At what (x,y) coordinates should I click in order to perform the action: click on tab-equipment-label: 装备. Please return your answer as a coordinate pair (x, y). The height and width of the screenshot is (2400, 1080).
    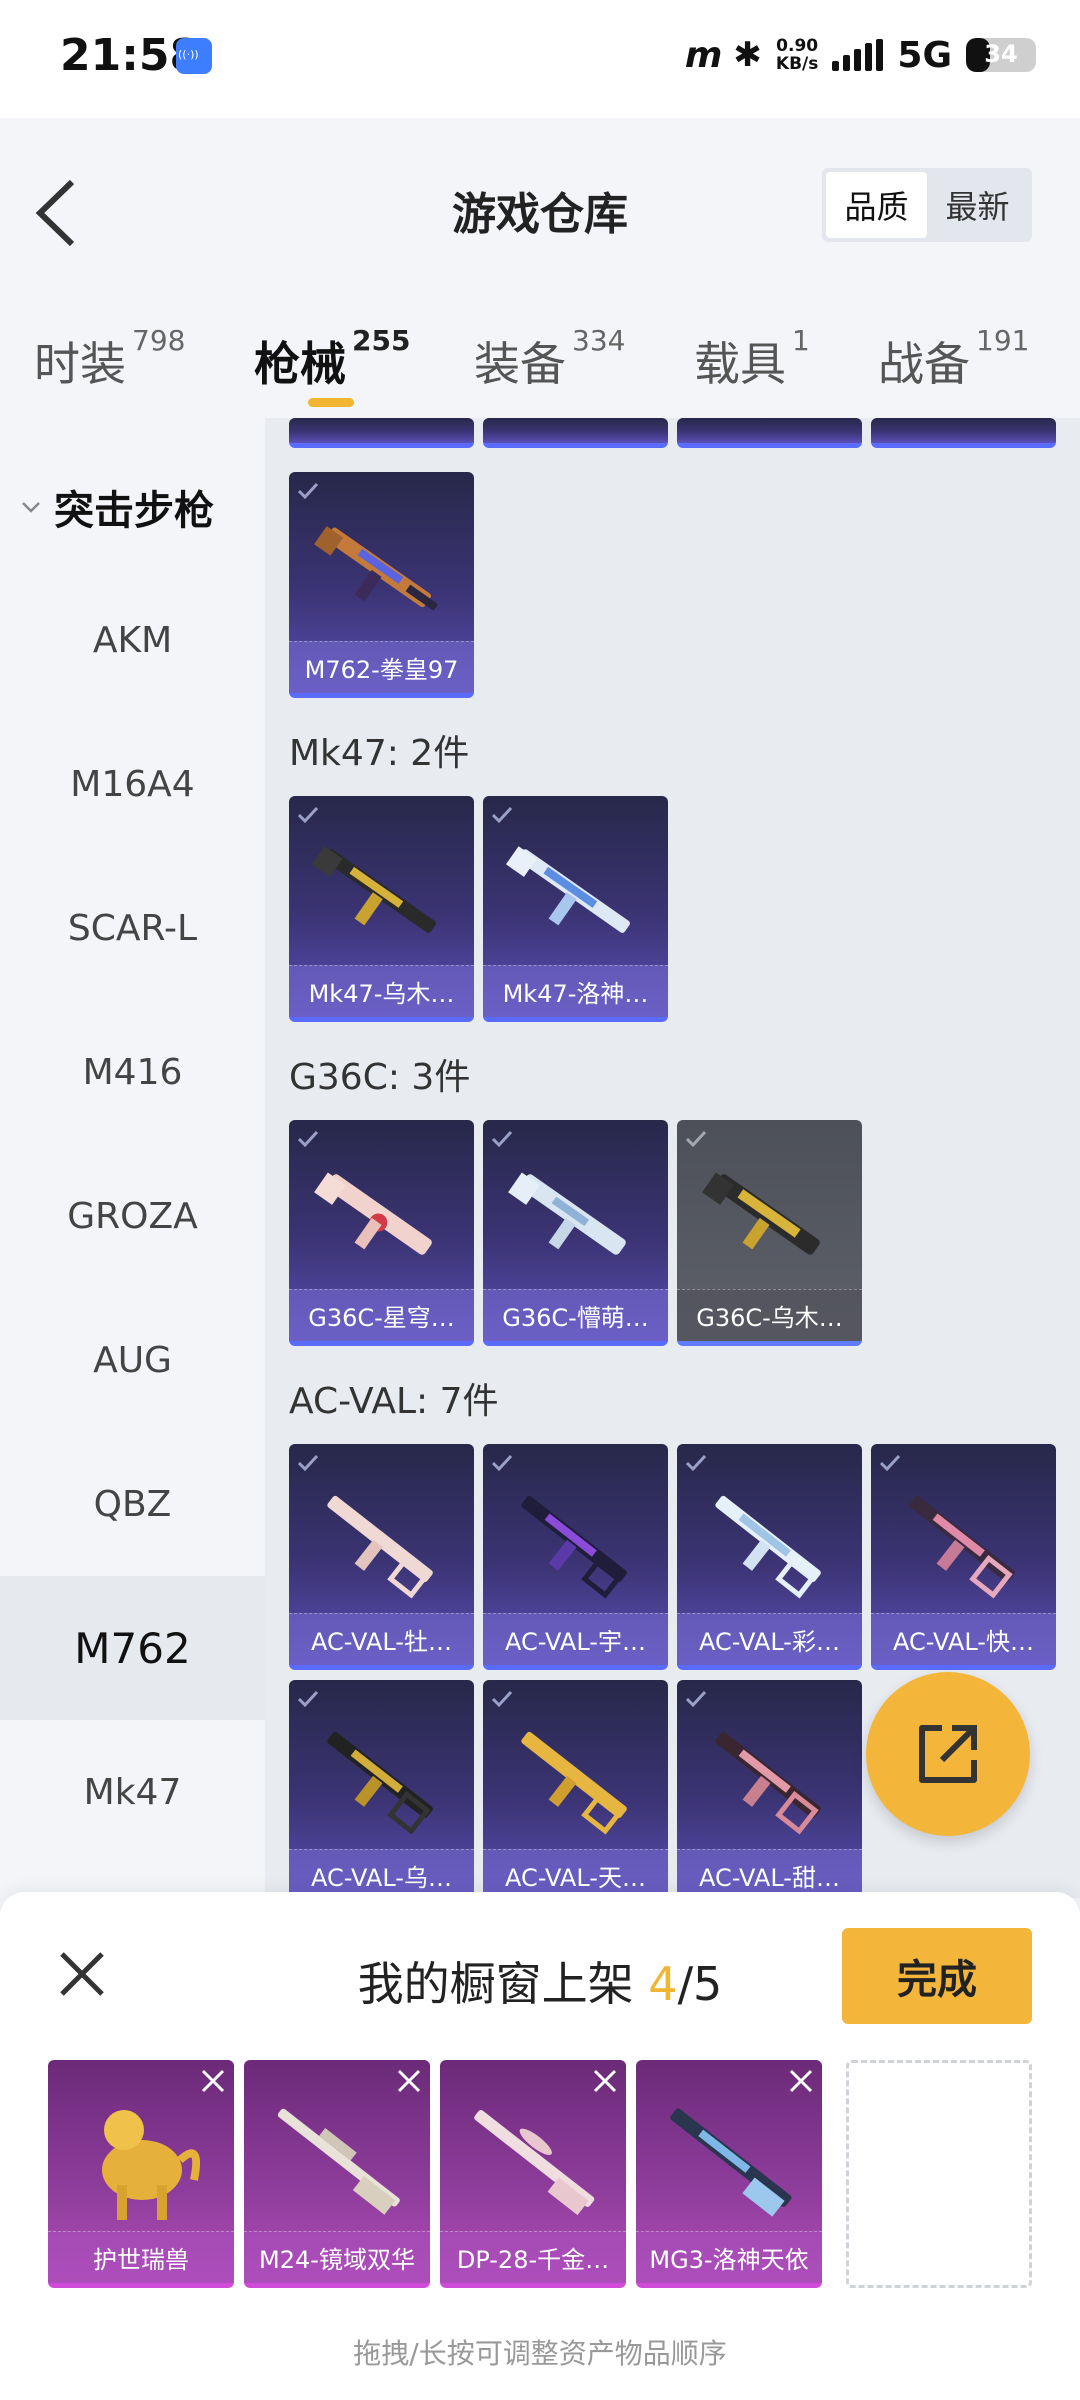
    Looking at the image, I should click on (520, 364).